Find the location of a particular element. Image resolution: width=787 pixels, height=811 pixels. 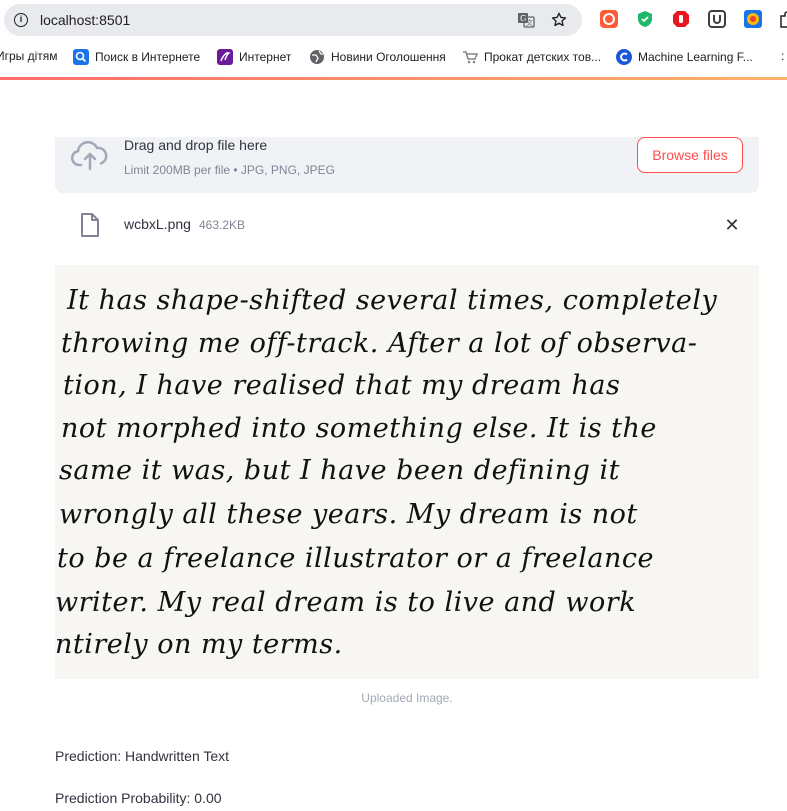

cloud-upload-icon is located at coordinates (89, 156).